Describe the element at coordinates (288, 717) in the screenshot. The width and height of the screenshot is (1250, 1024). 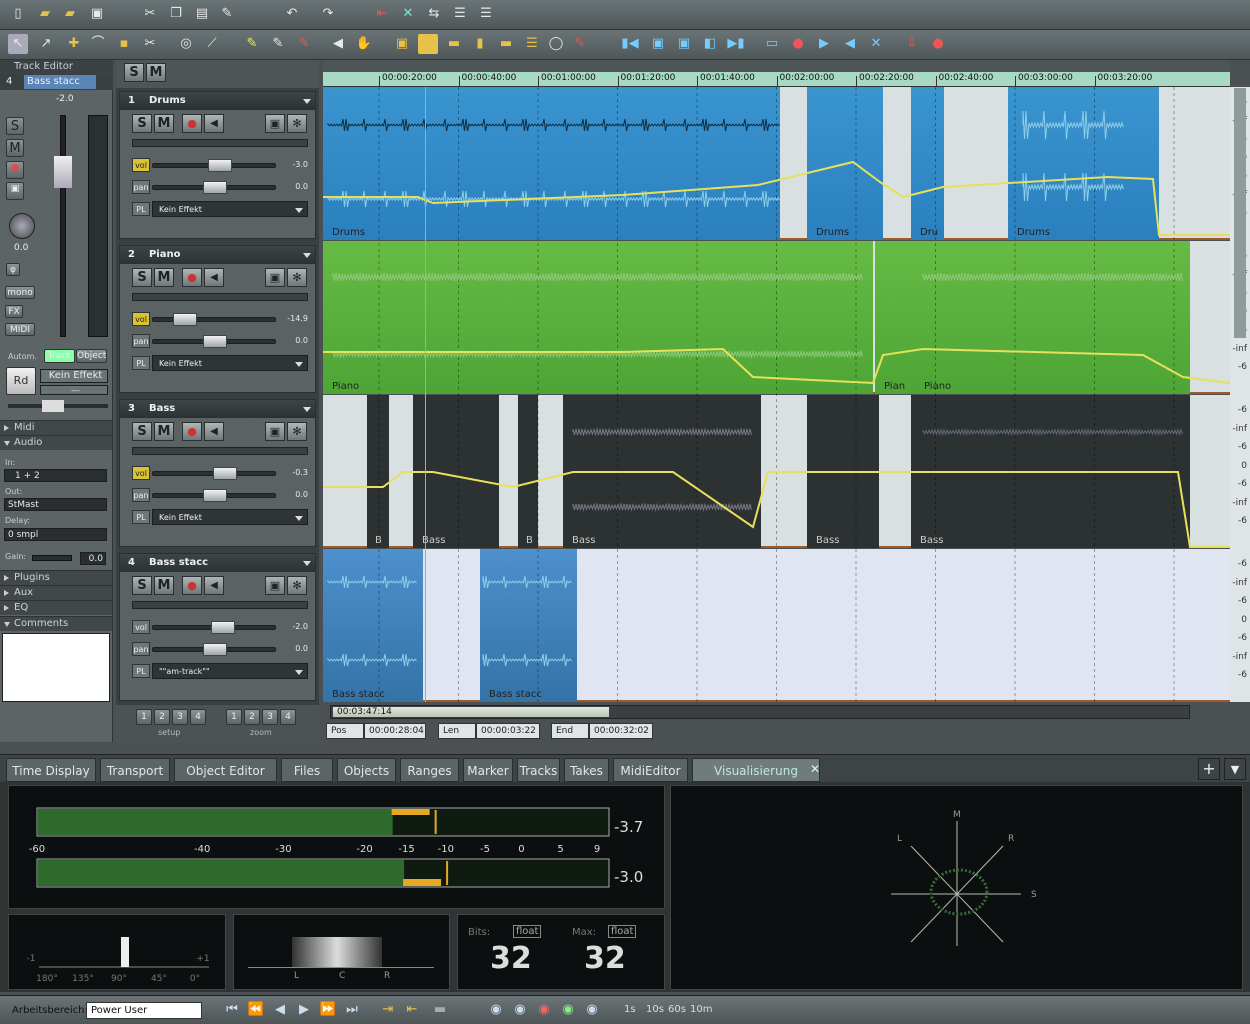
I see `zoom-button: 4` at that location.